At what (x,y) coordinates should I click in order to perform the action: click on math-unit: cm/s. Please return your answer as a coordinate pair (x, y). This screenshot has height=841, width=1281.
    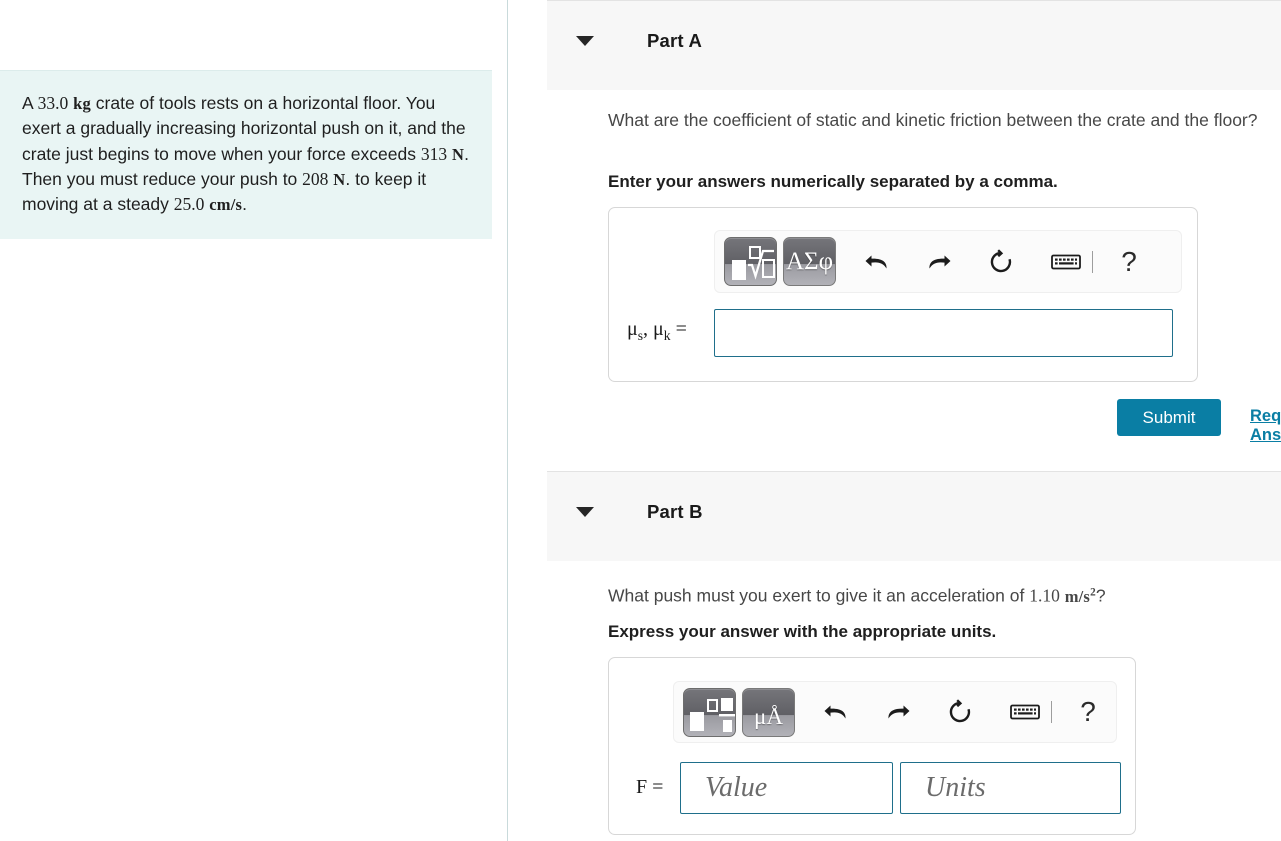
    Looking at the image, I should click on (226, 205).